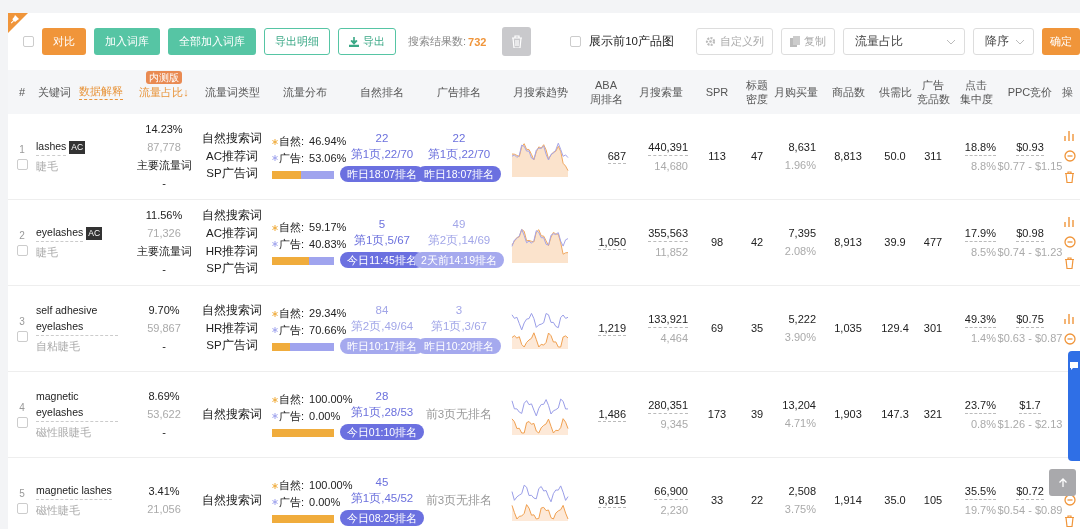 Image resolution: width=1080 pixels, height=529 pixels. I want to click on click-sub: 19.7%, so click(980, 510).